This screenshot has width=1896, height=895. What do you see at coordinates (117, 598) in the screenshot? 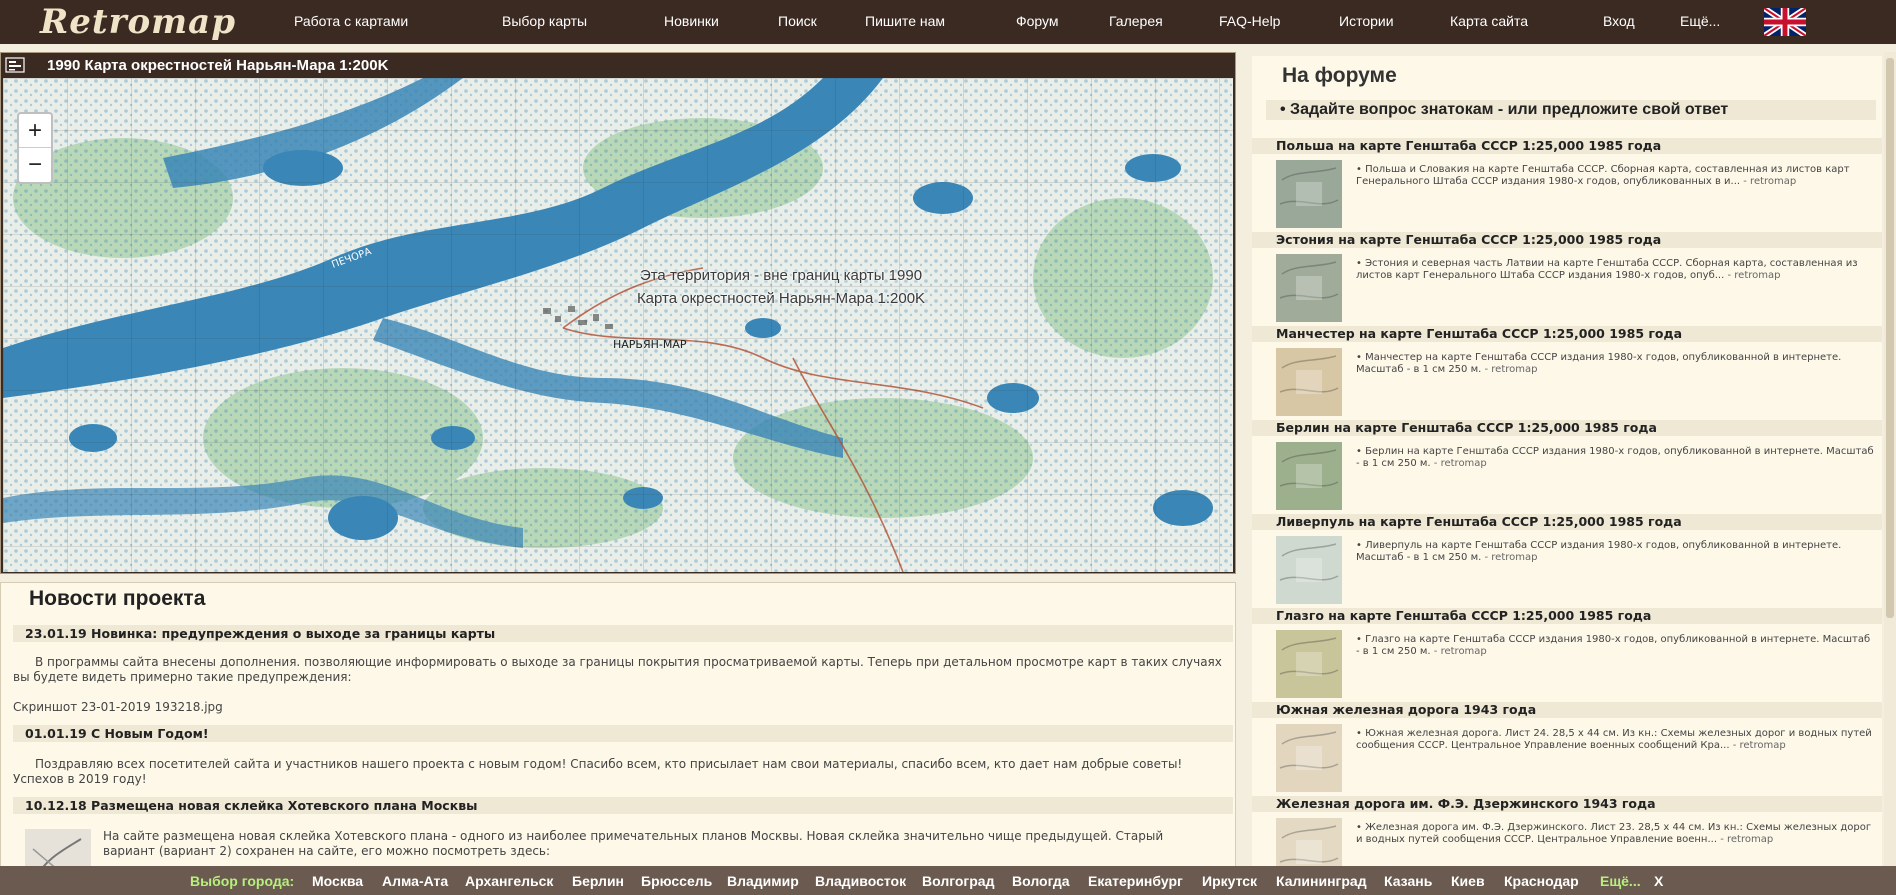
I see `news-heading: Новости проекта` at bounding box center [117, 598].